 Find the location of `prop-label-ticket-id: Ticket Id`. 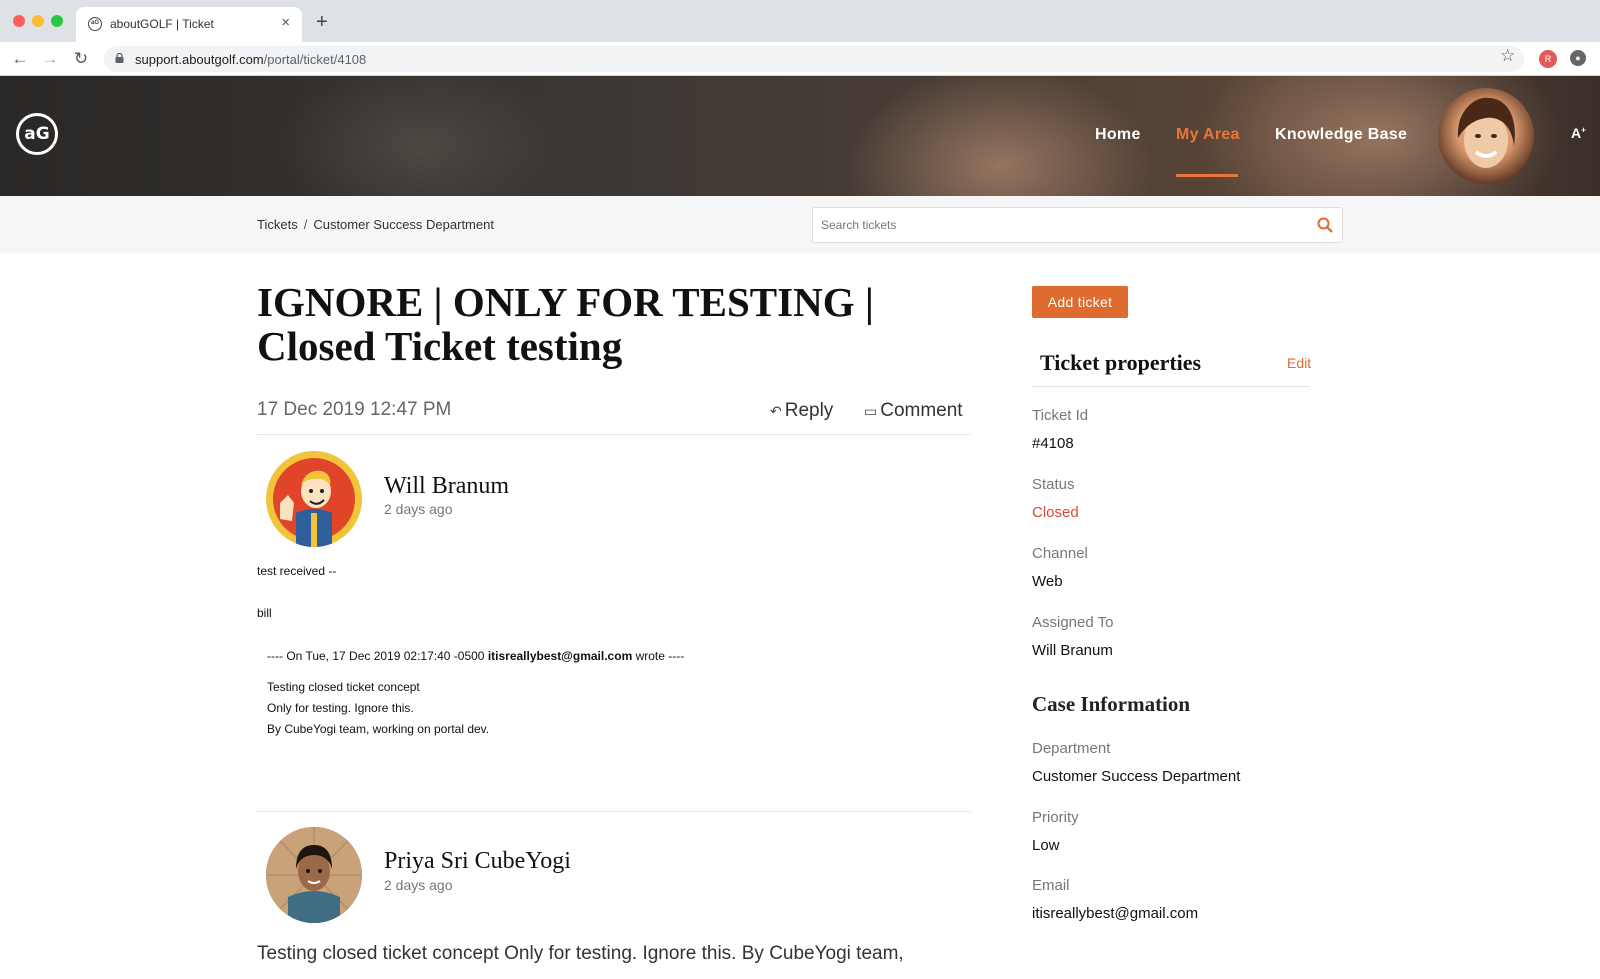

prop-label-ticket-id: Ticket Id is located at coordinates (1060, 415).